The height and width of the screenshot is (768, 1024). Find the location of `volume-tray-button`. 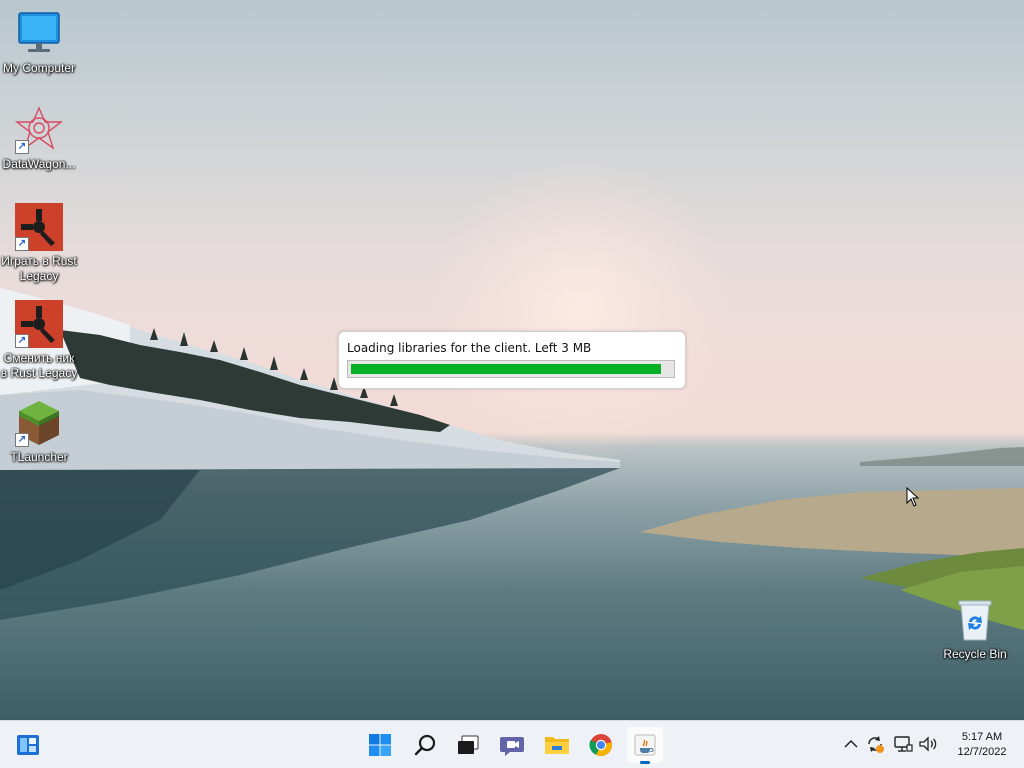

volume-tray-button is located at coordinates (928, 744).